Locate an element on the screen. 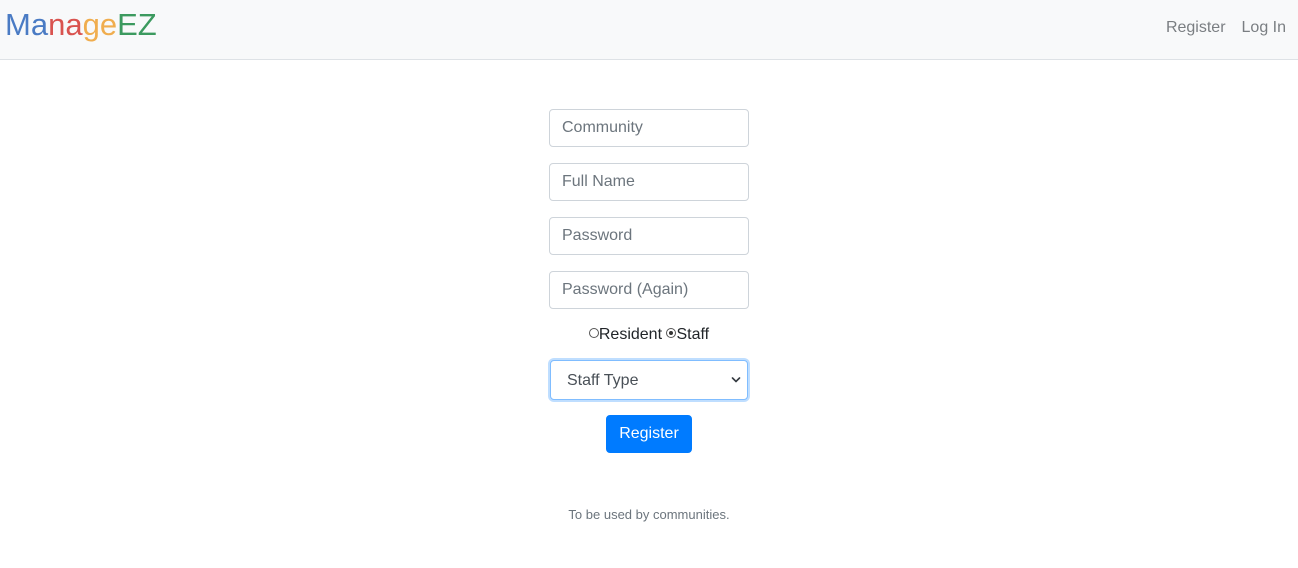  resident-radio-label: Resident is located at coordinates (630, 334).